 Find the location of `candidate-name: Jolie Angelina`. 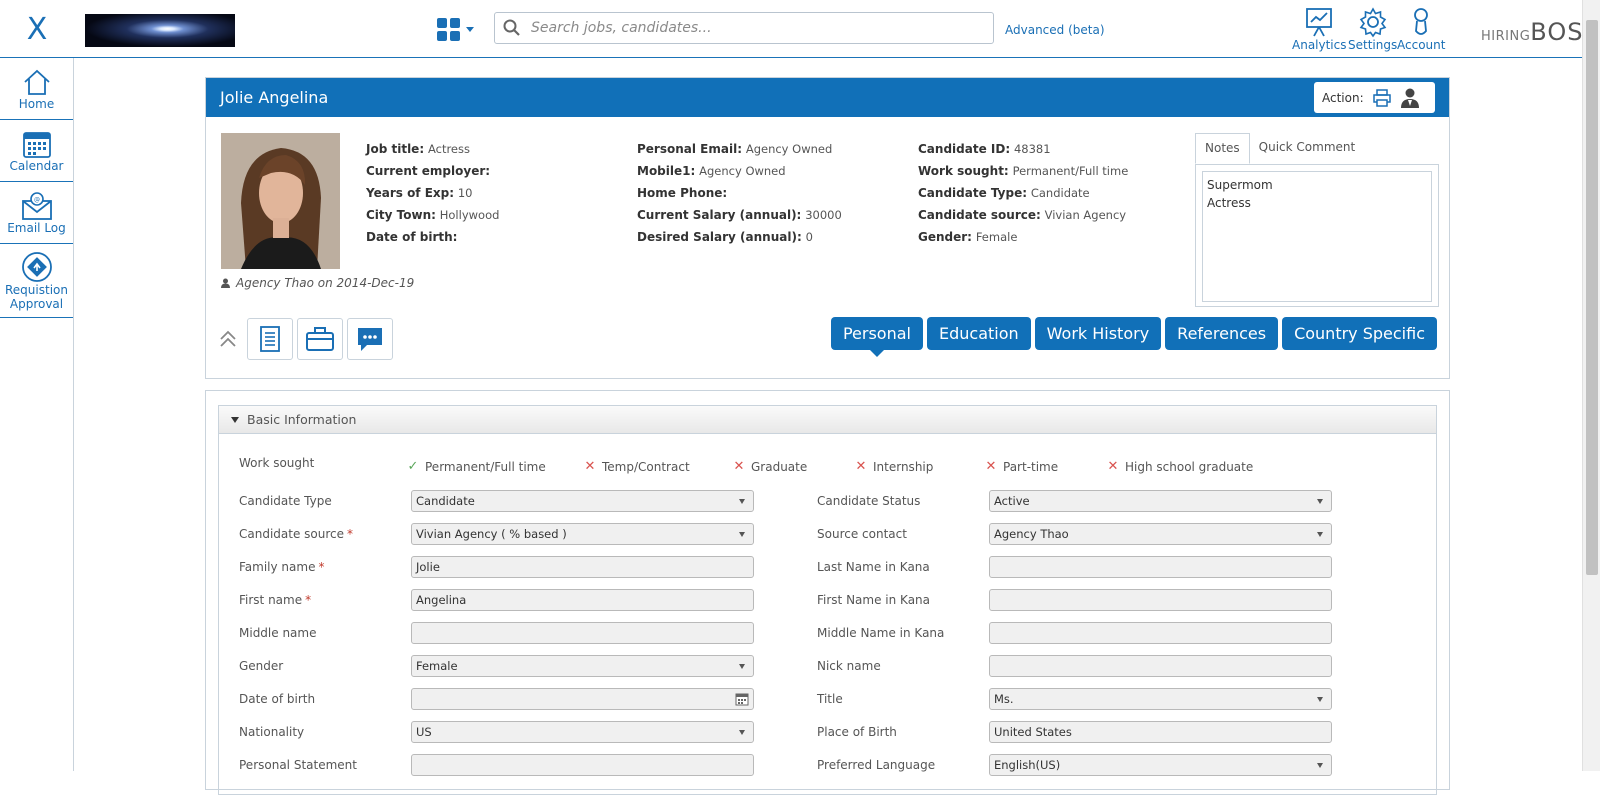

candidate-name: Jolie Angelina is located at coordinates (274, 97).